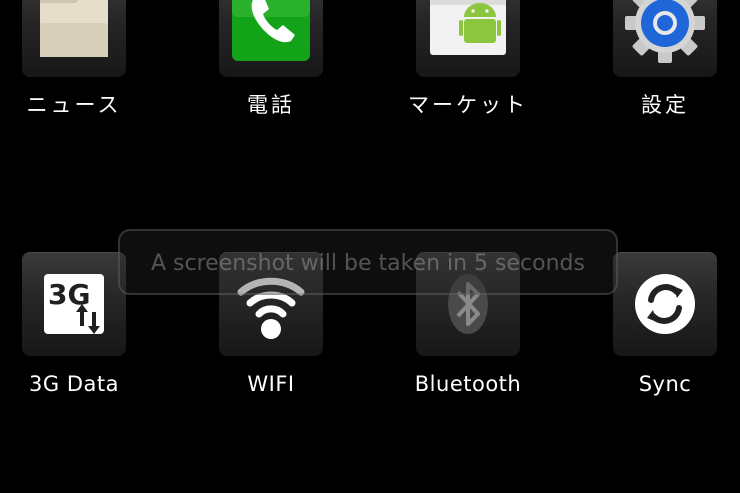 This screenshot has width=740, height=493. I want to click on app-3g-data-tile: 3G, so click(74, 304).